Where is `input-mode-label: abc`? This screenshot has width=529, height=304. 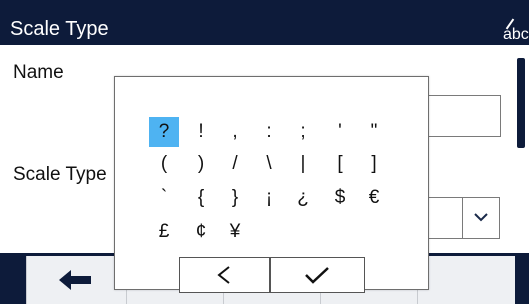
input-mode-label: abc is located at coordinates (516, 34).